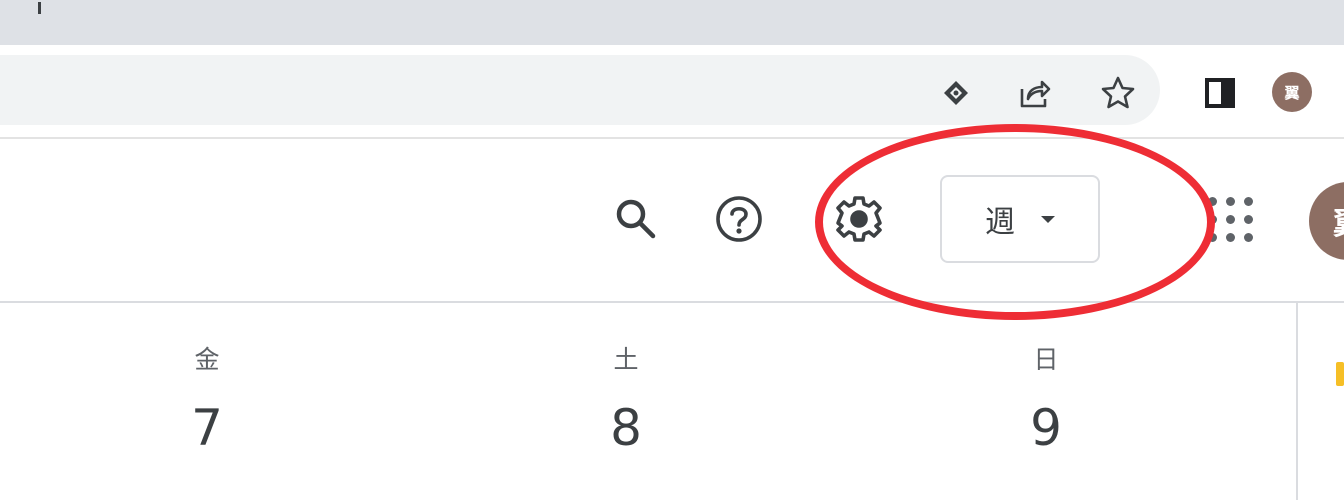 This screenshot has height=500, width=1344. What do you see at coordinates (859, 219) in the screenshot?
I see `gear-icon` at bounding box center [859, 219].